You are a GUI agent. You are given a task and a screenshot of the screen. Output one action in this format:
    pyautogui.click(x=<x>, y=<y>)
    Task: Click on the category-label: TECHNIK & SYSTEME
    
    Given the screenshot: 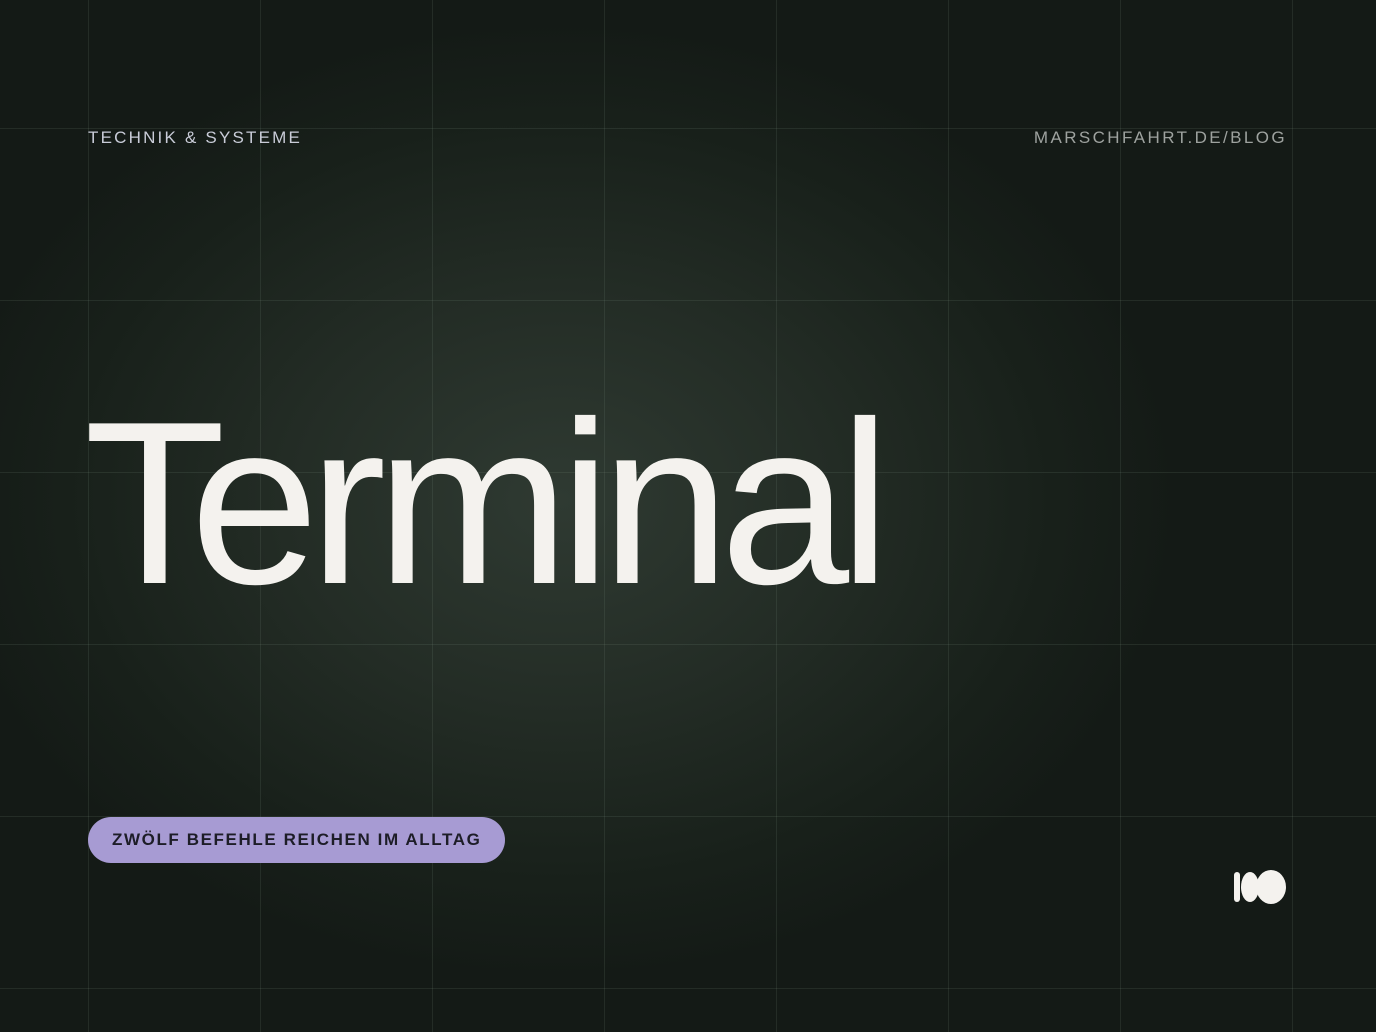 What is the action you would take?
    pyautogui.click(x=195, y=137)
    